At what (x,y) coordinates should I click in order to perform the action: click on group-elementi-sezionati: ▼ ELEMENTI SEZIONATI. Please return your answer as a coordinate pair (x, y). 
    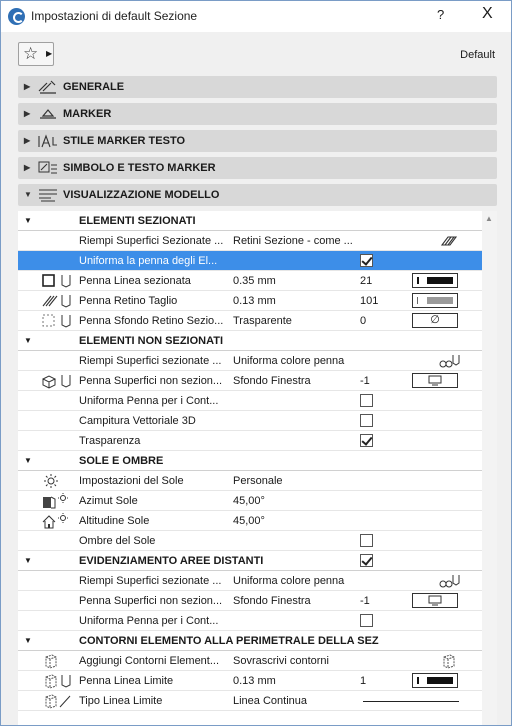
    Looking at the image, I should click on (250, 221).